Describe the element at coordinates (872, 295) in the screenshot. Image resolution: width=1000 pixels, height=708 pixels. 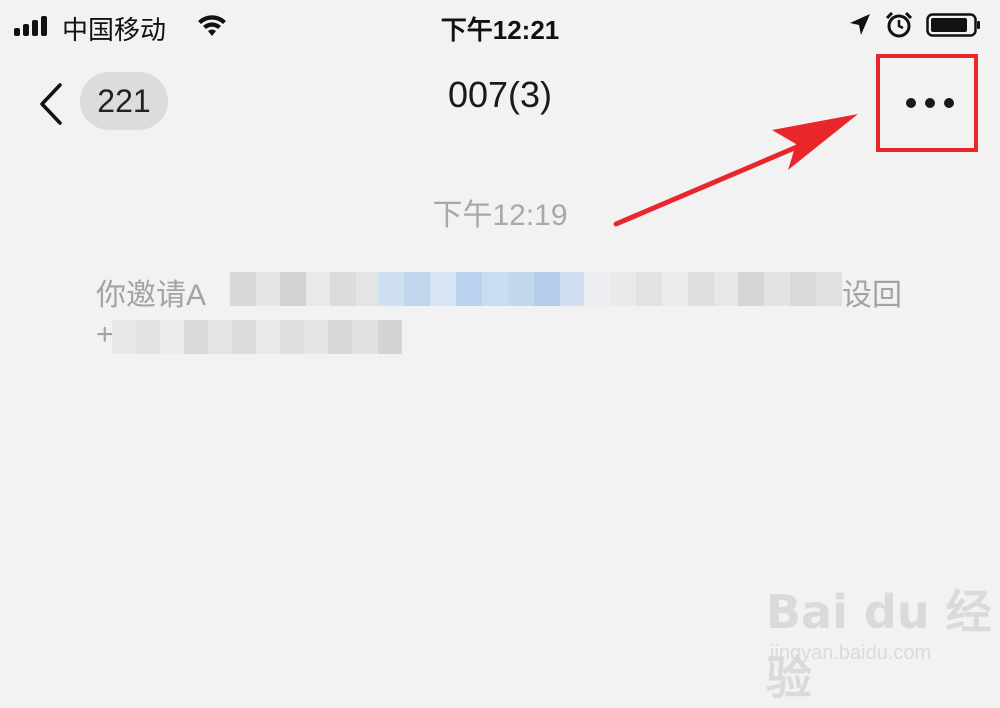
I see `system-message-text-end: 设回` at that location.